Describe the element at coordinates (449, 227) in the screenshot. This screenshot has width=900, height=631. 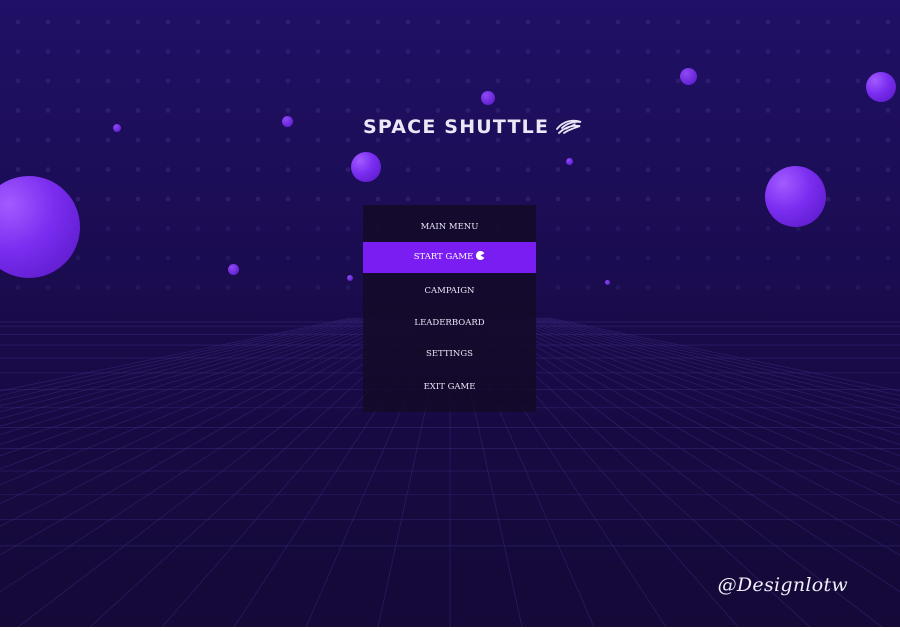
I see `menu-header: MAIN MENU` at that location.